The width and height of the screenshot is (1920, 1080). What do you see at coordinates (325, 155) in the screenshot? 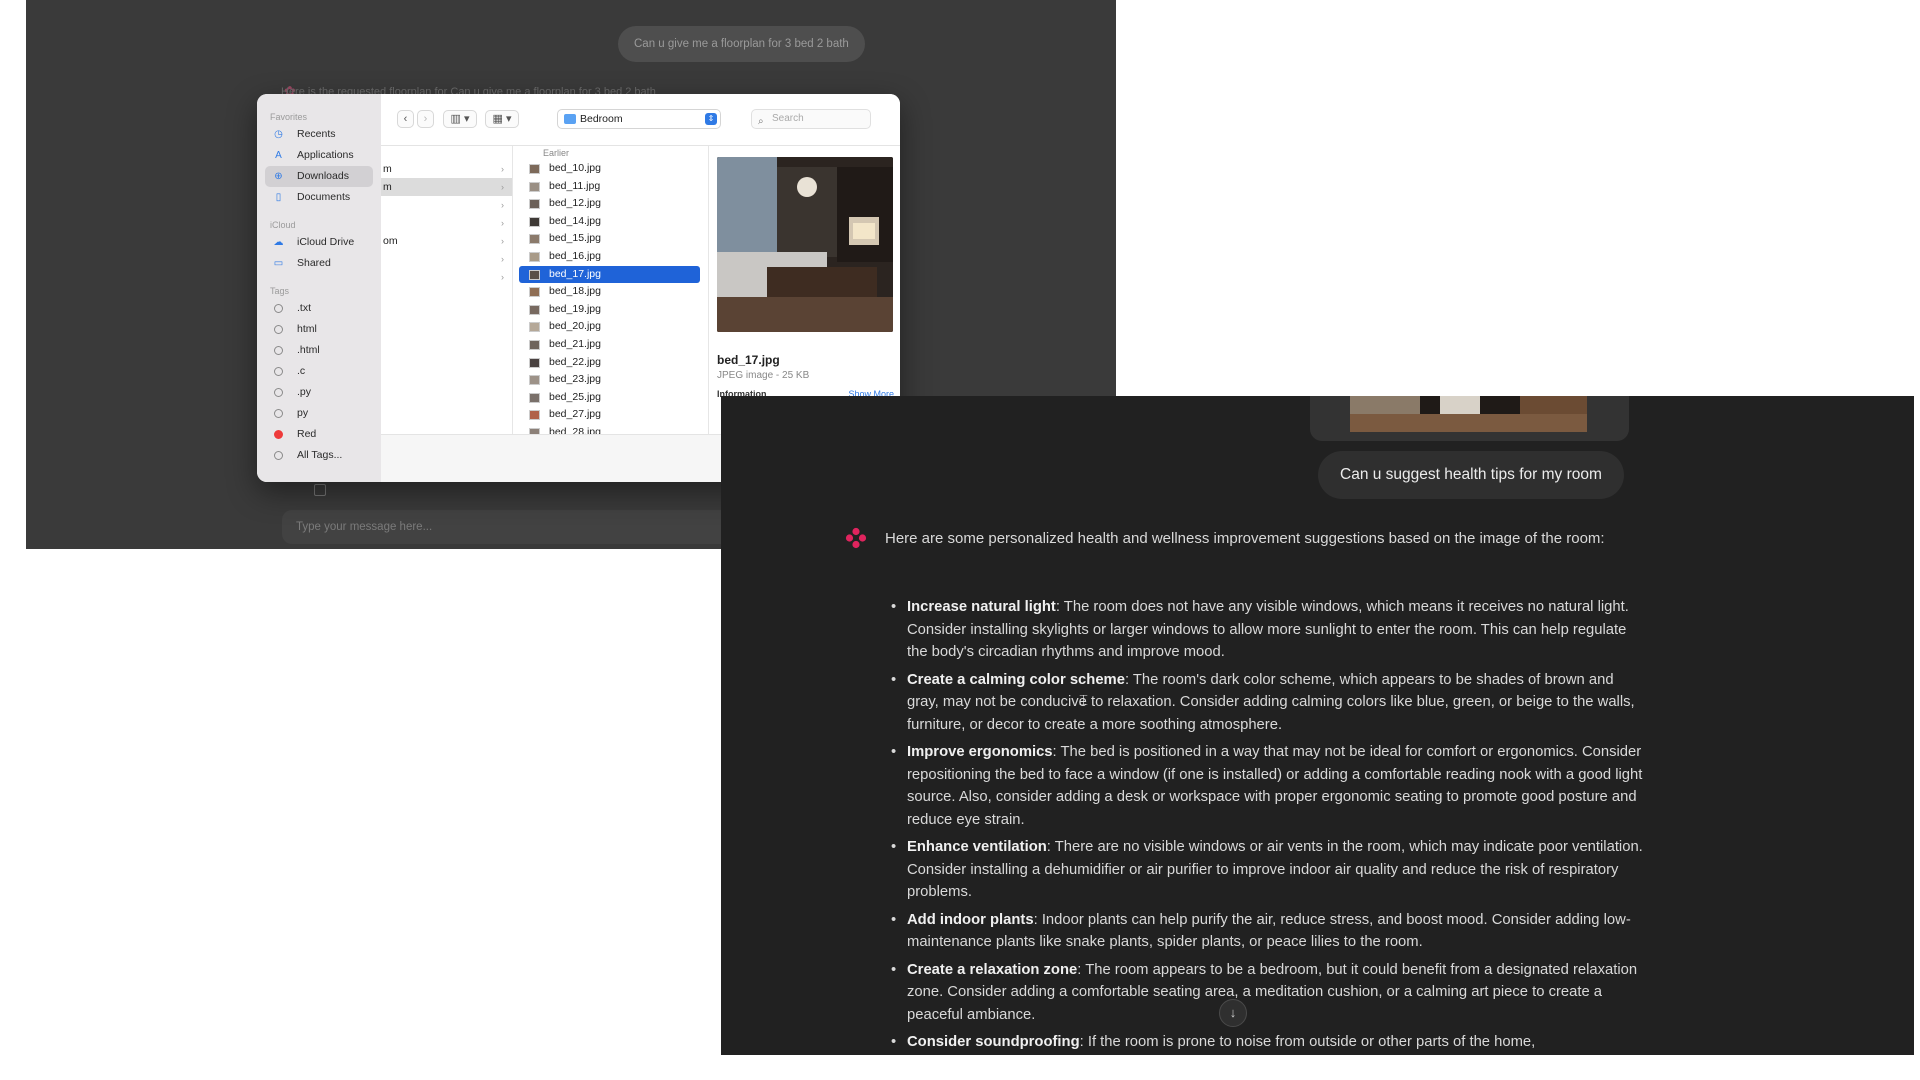
I see `sidebar-item-label: Applications` at bounding box center [325, 155].